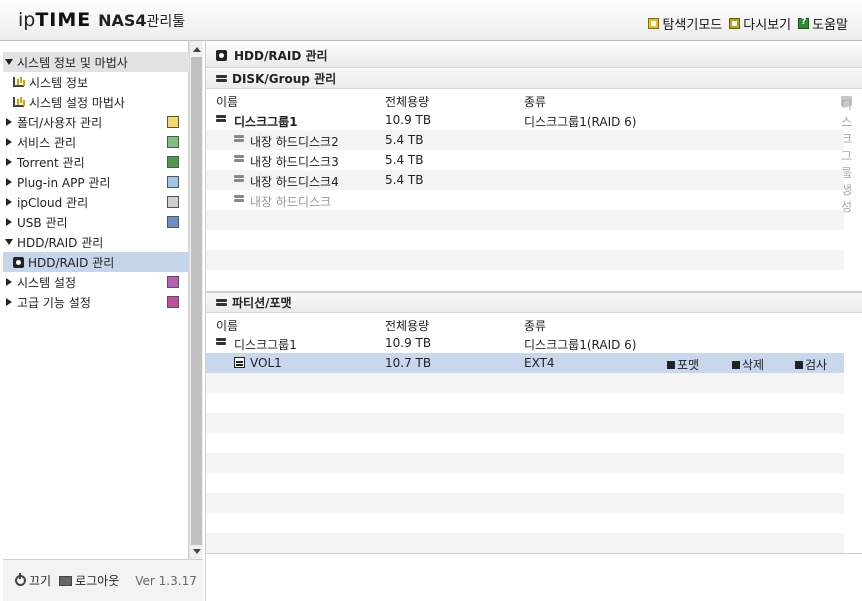 Image resolution: width=862 pixels, height=601 pixels. What do you see at coordinates (173, 282) in the screenshot?
I see `settings-icon` at bounding box center [173, 282].